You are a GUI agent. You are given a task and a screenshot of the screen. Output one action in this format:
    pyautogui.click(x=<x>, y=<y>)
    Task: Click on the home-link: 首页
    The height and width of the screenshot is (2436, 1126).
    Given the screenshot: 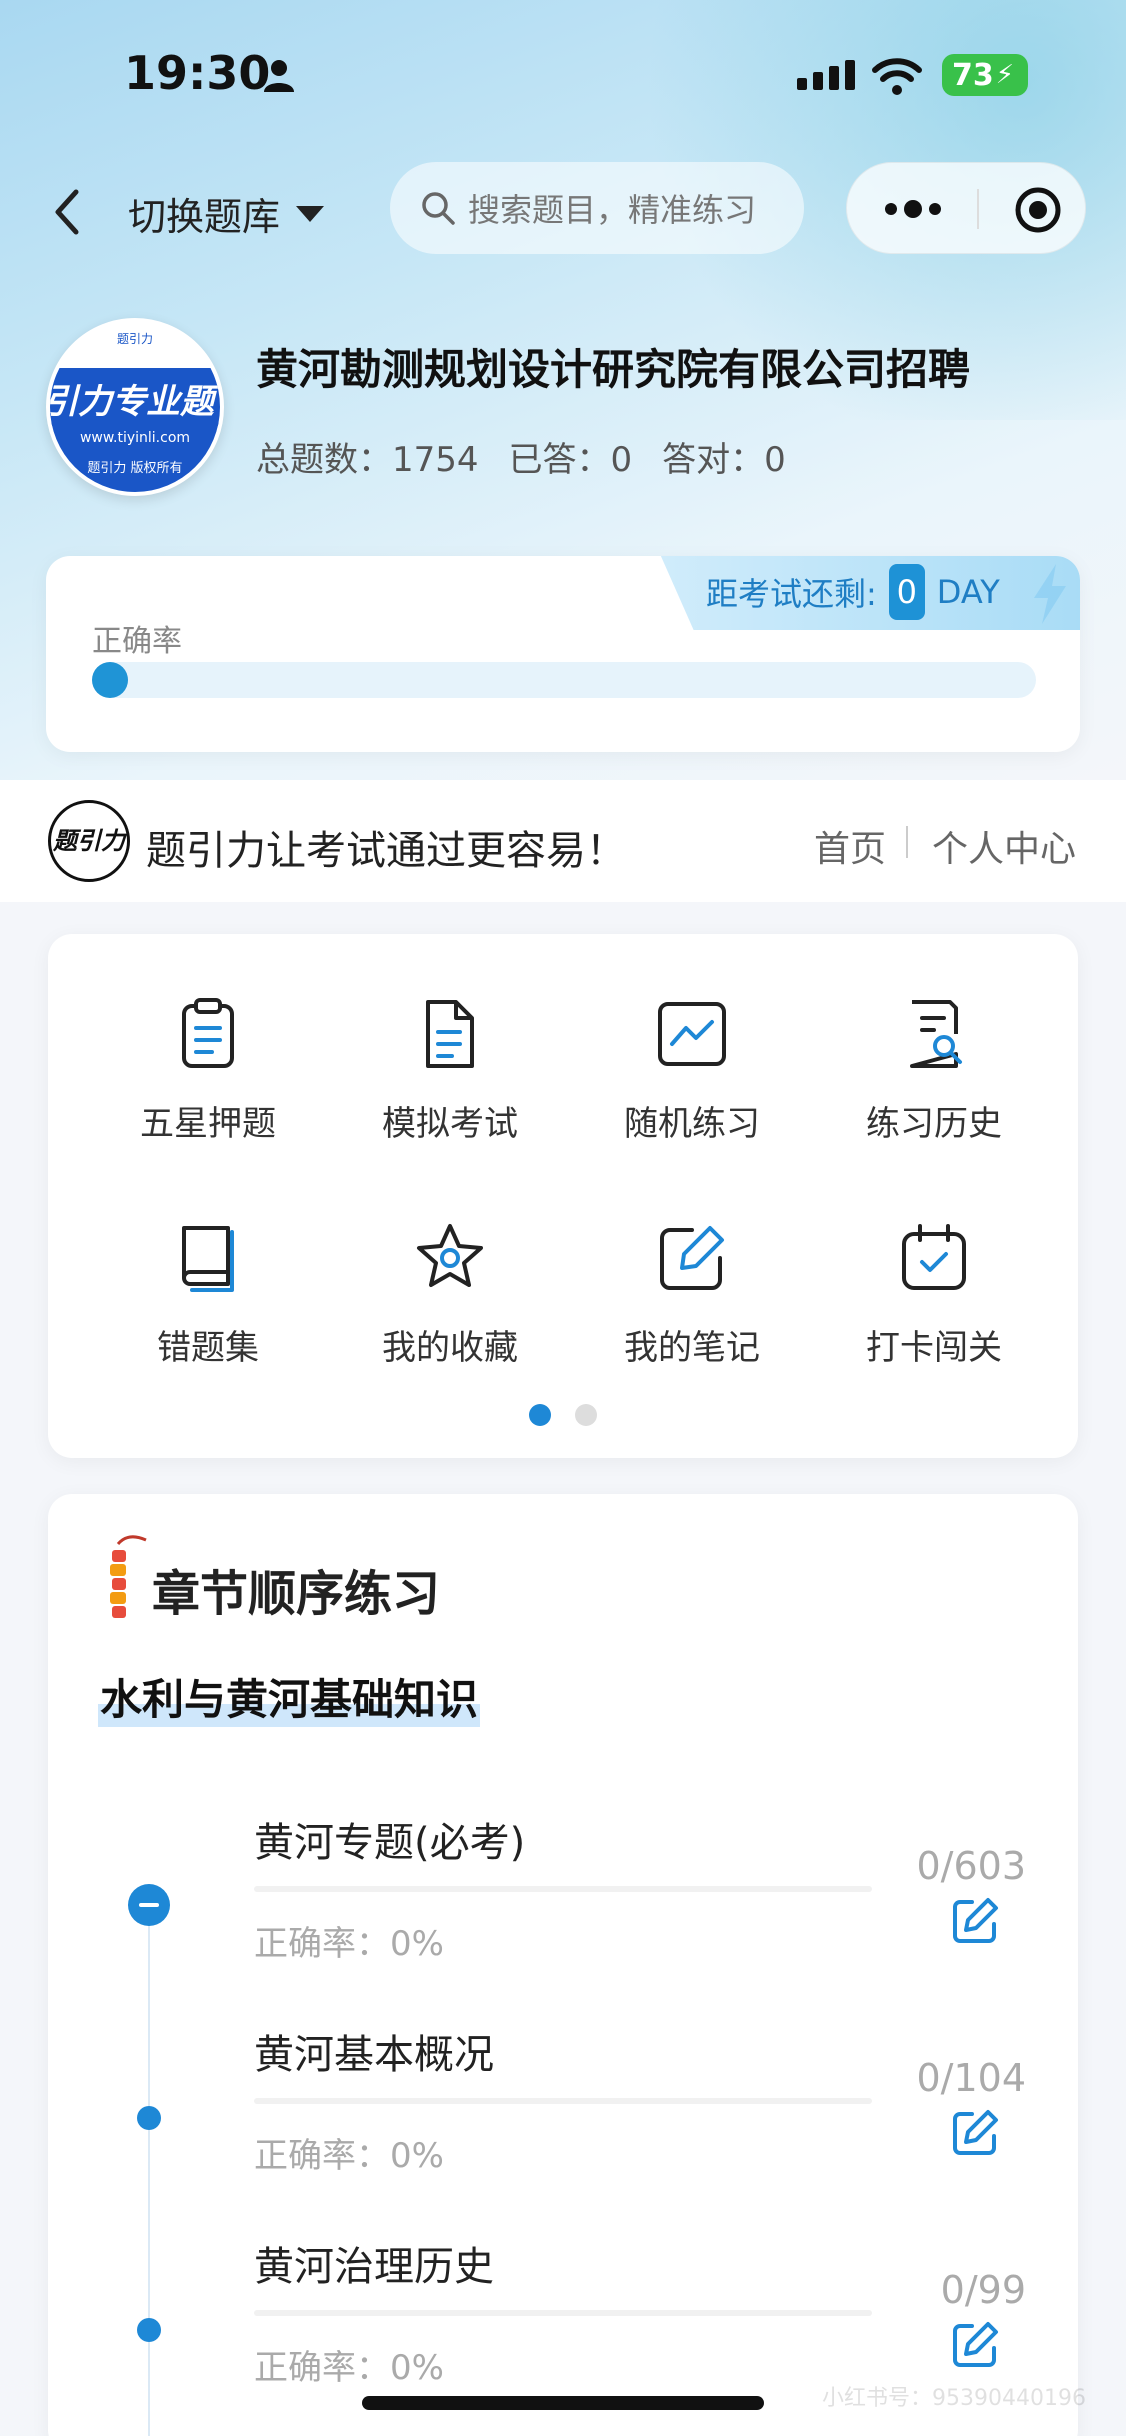 What is the action you would take?
    pyautogui.click(x=850, y=846)
    